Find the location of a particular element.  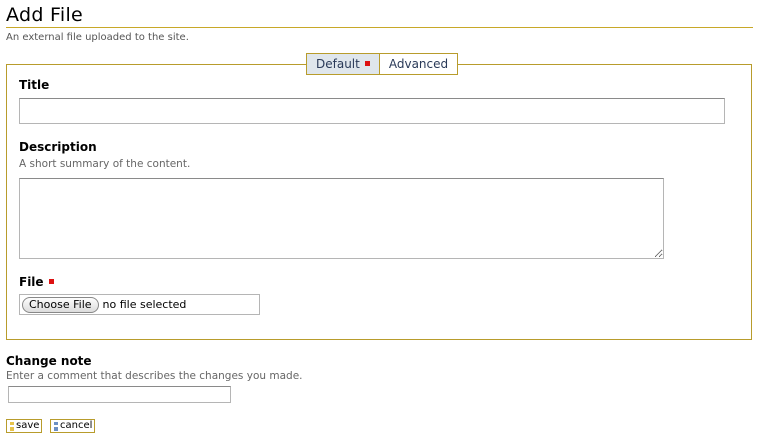

title-input is located at coordinates (372, 111).